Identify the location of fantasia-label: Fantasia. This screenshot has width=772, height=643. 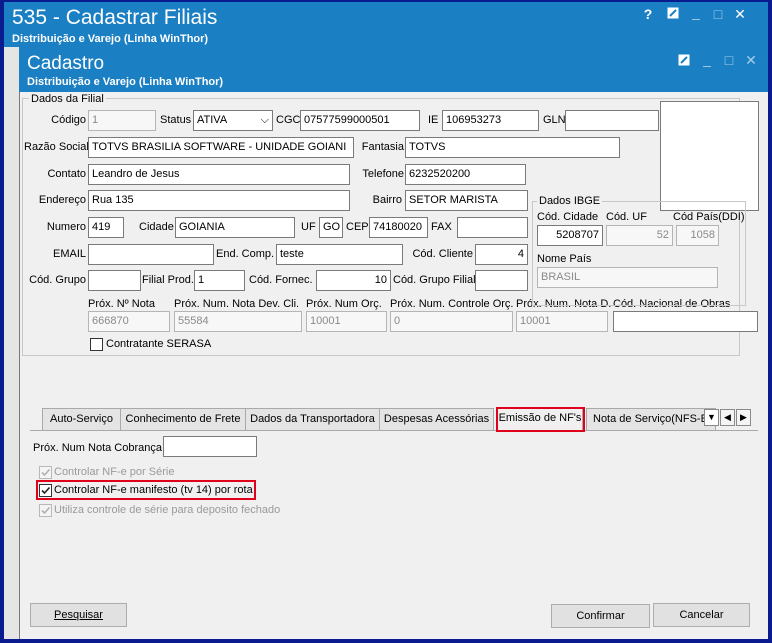
(382, 147).